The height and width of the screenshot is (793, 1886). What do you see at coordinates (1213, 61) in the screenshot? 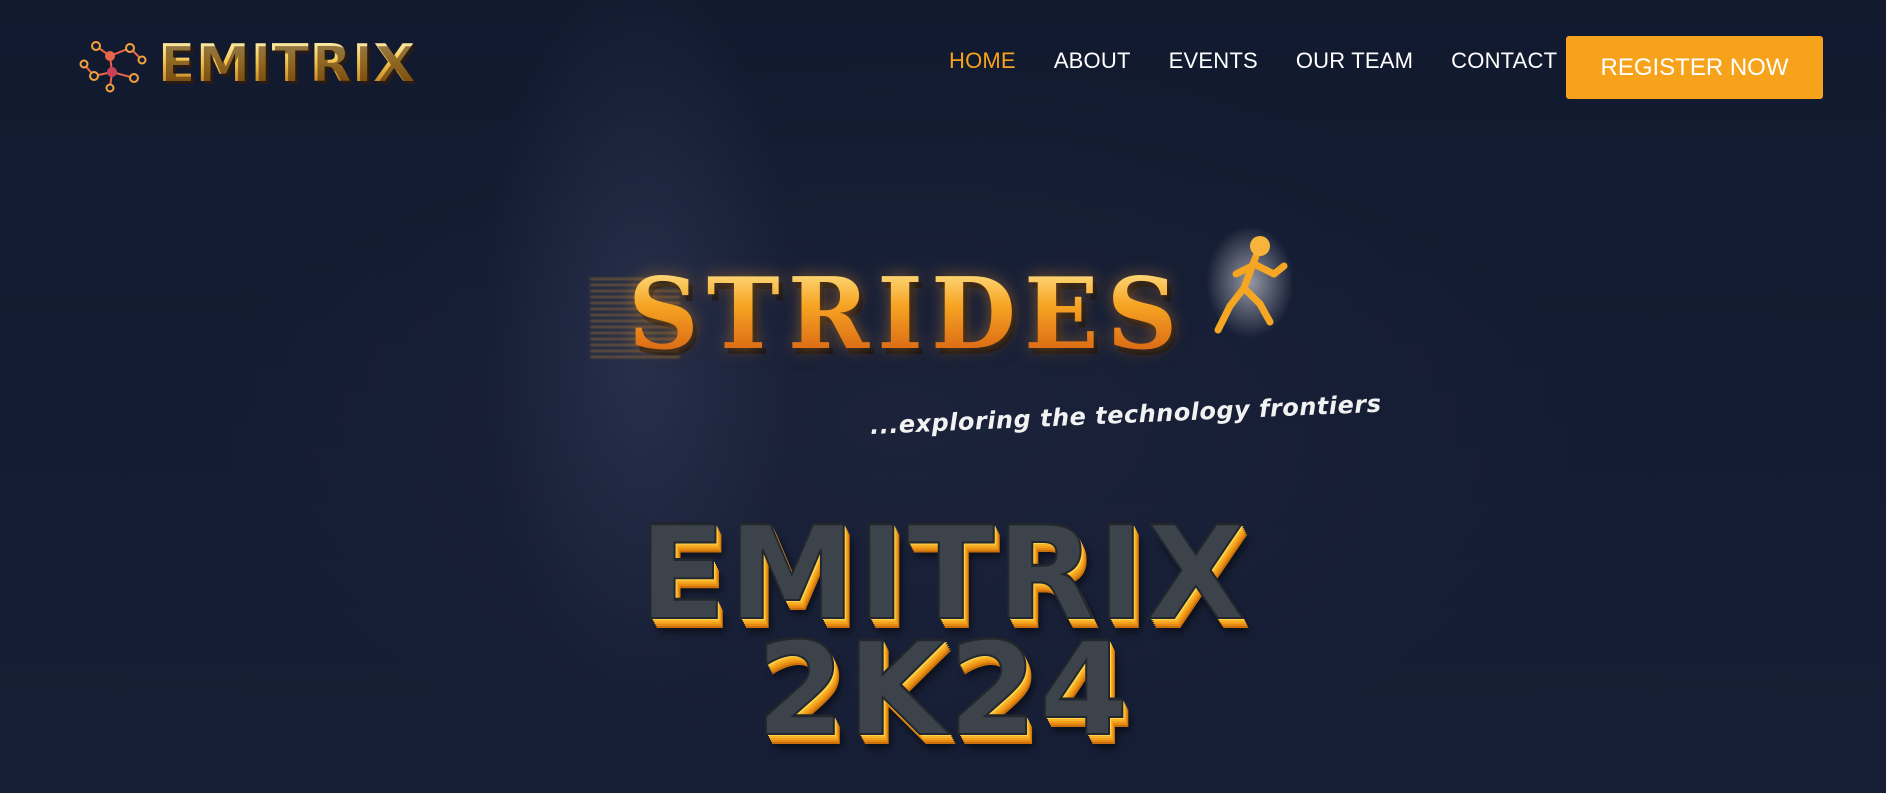
I see `nav-events: EVENTS` at bounding box center [1213, 61].